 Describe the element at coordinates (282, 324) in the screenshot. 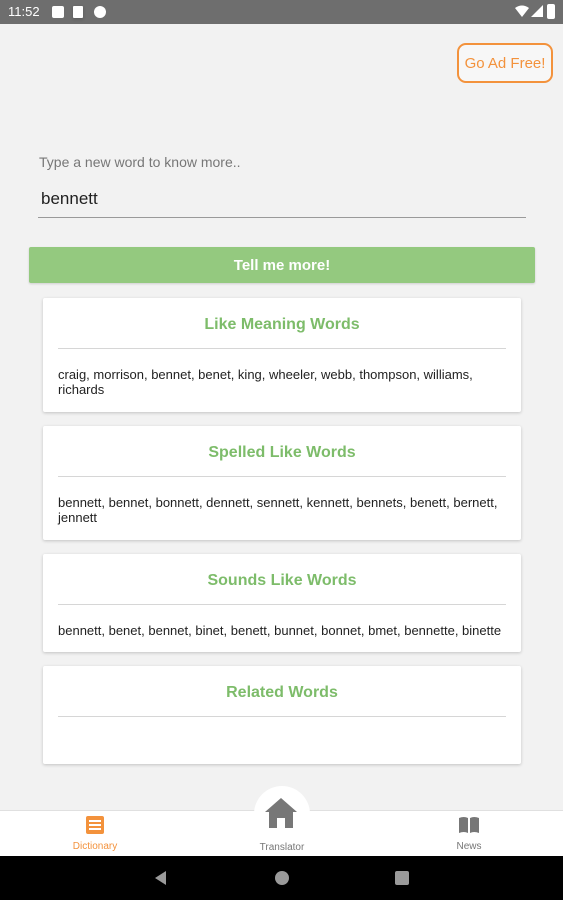

I see `card-title: Like Meaning Words` at that location.